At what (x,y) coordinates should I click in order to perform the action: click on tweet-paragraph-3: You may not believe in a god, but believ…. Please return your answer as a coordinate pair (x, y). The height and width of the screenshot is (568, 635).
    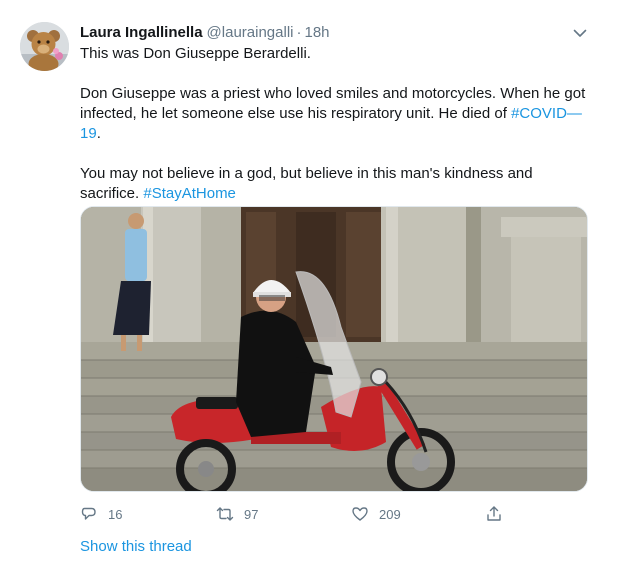
    Looking at the image, I should click on (335, 184).